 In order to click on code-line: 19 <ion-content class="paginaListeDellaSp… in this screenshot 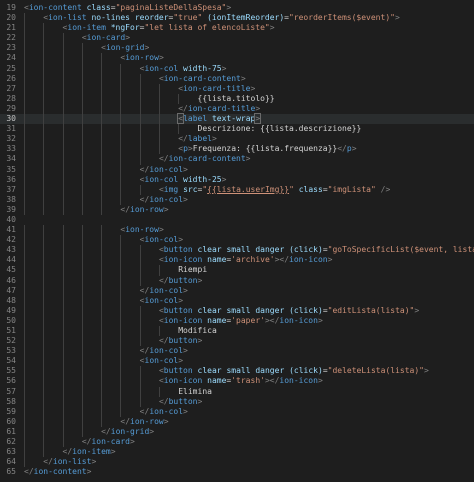, I will do `click(237, 8)`.